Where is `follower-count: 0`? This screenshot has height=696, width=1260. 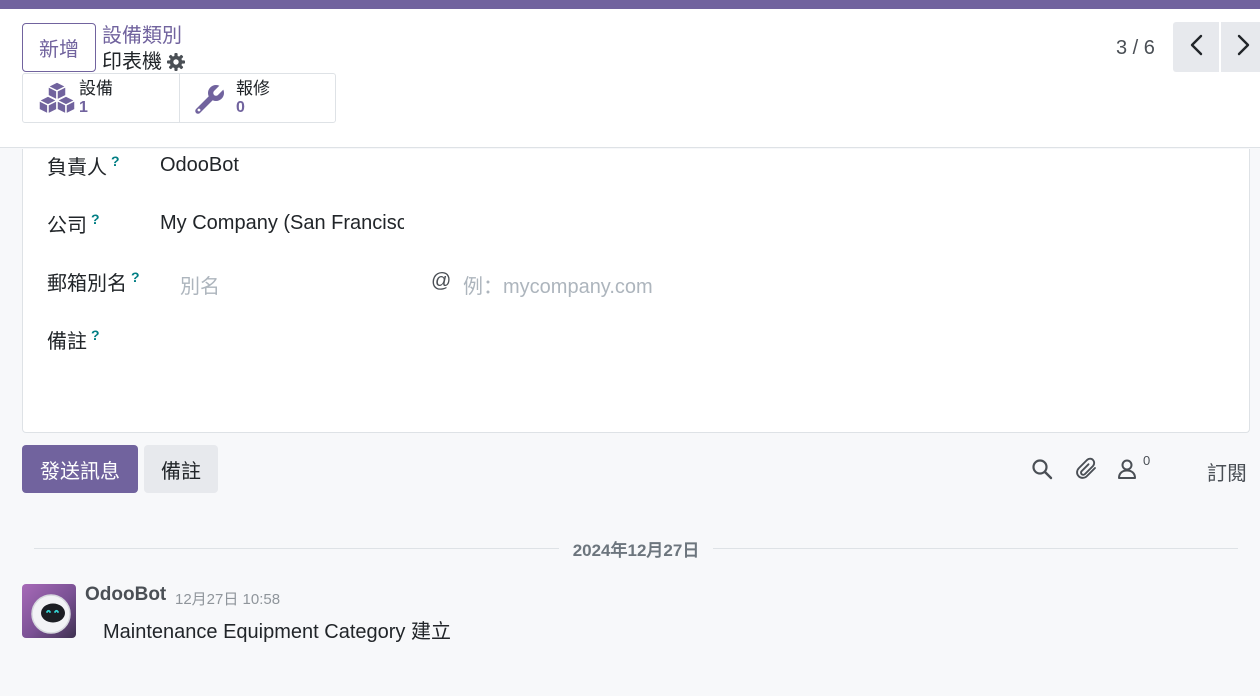
follower-count: 0 is located at coordinates (1147, 460).